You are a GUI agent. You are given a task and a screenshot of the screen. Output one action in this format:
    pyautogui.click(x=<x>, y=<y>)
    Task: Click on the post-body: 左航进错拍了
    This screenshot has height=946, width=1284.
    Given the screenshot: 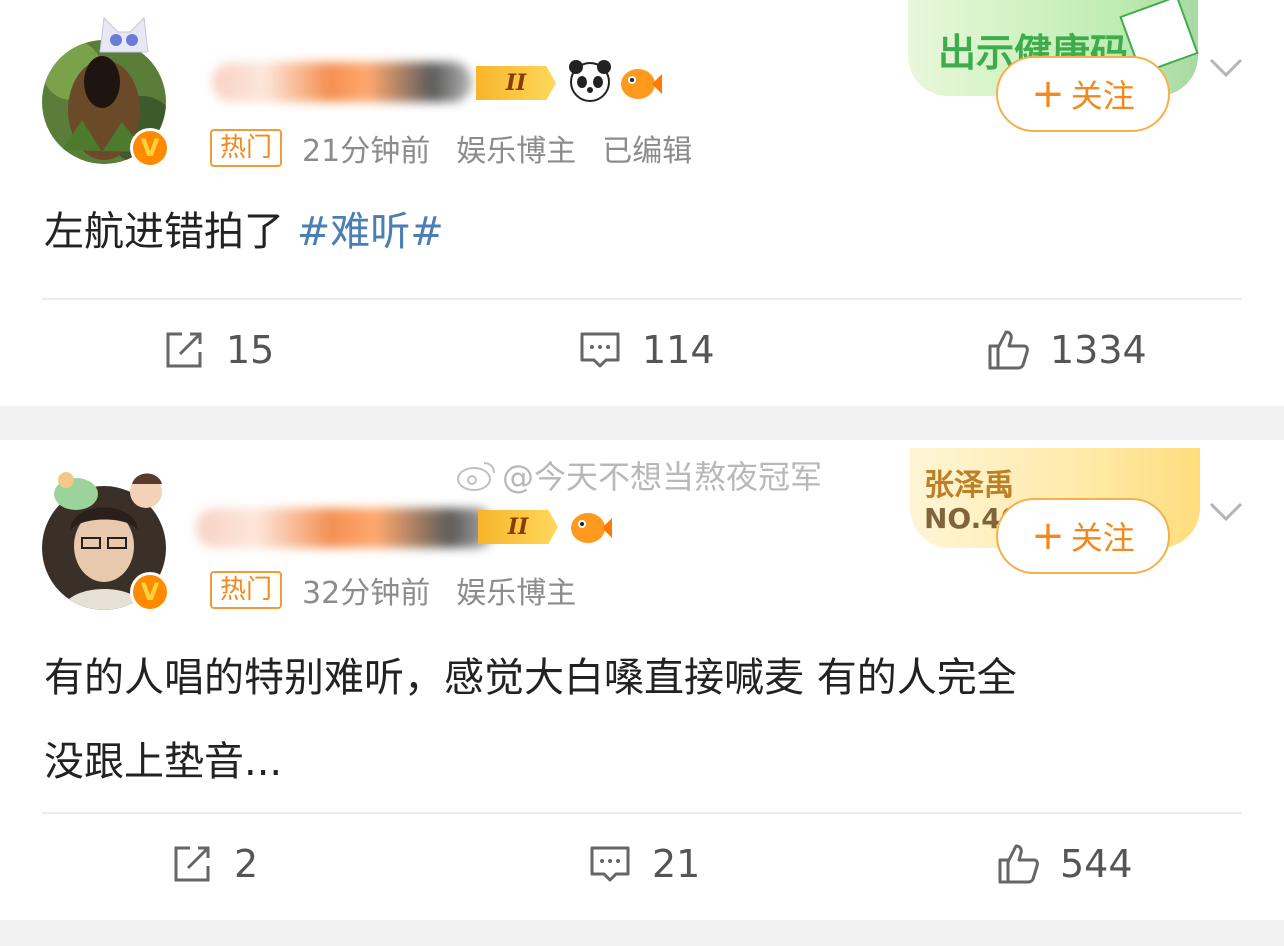 What is the action you would take?
    pyautogui.click(x=170, y=232)
    